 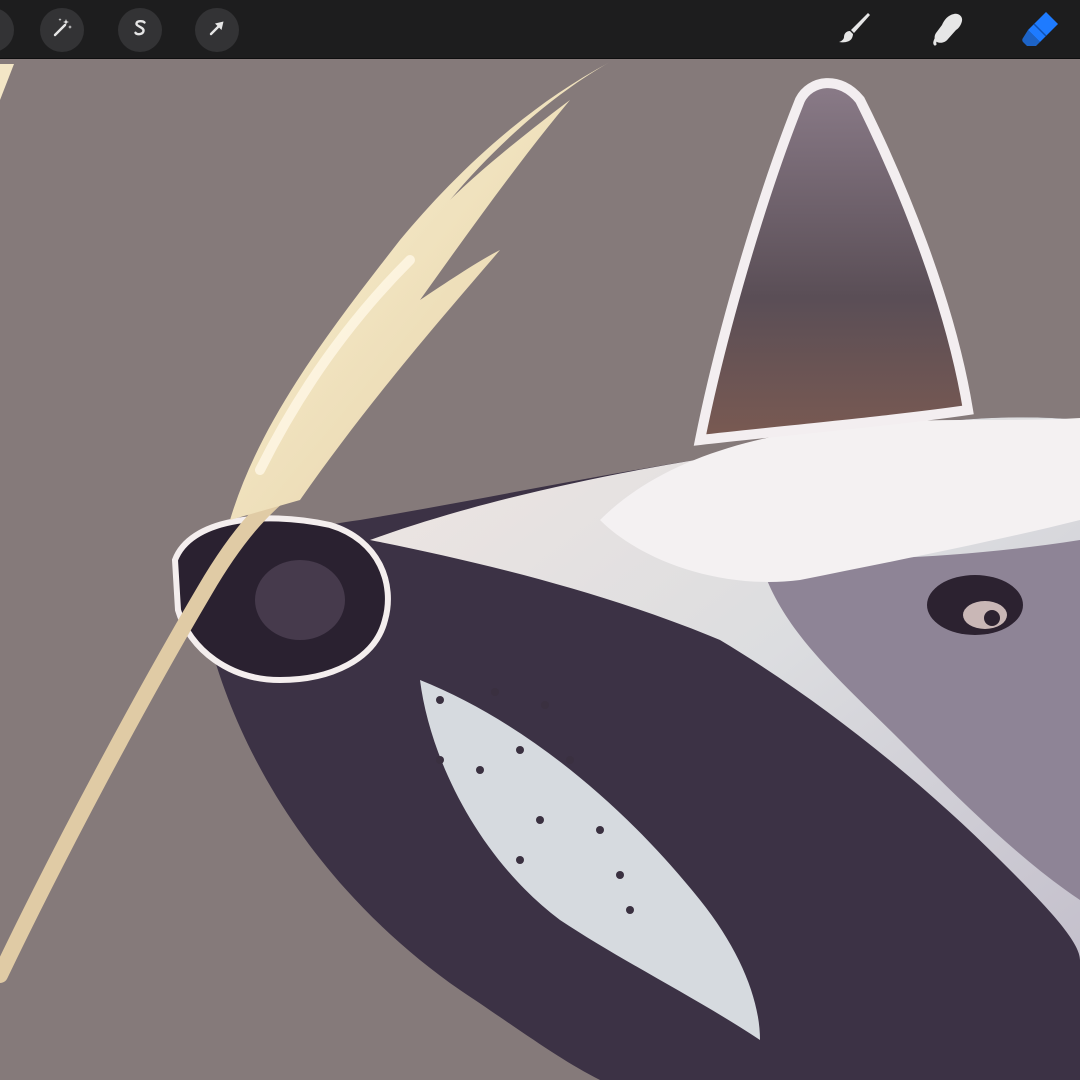 I want to click on adjustments-button, so click(x=62, y=30).